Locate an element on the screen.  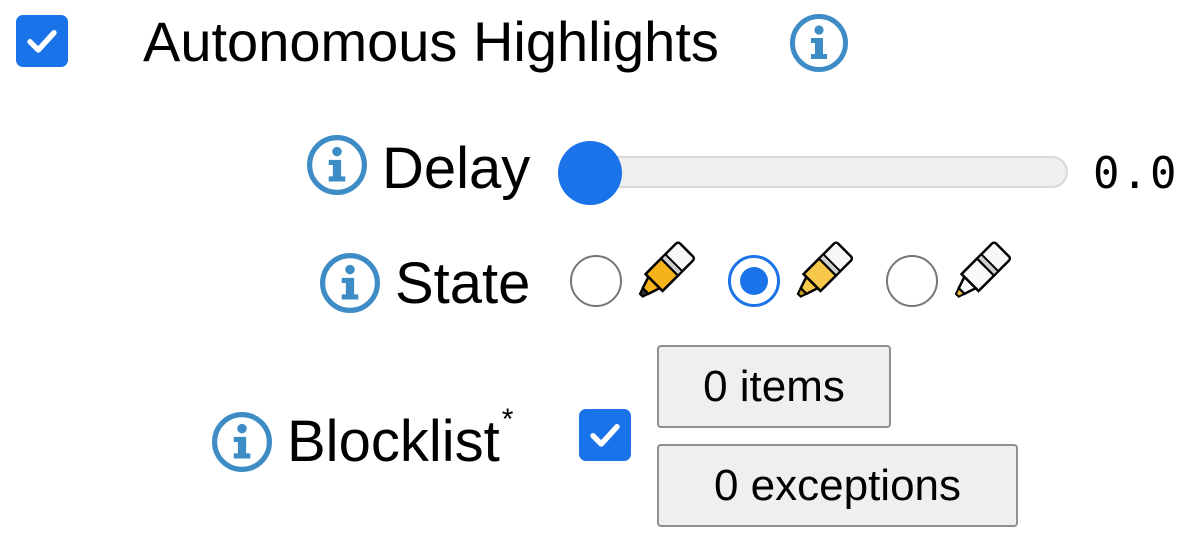
delay-slider-track is located at coordinates (819, 172).